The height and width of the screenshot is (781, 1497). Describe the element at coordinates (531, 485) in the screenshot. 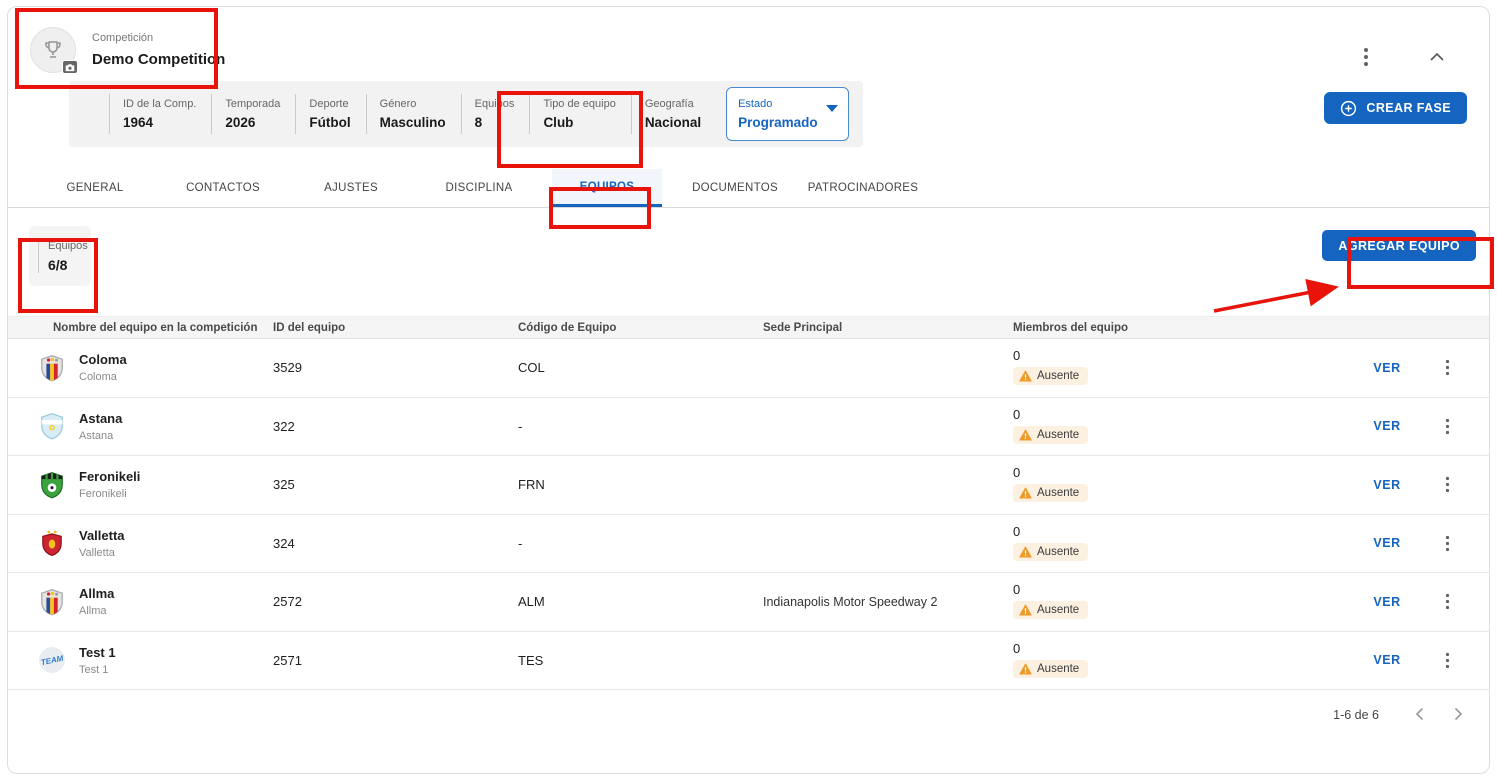

I see `team-code: FRN` at that location.